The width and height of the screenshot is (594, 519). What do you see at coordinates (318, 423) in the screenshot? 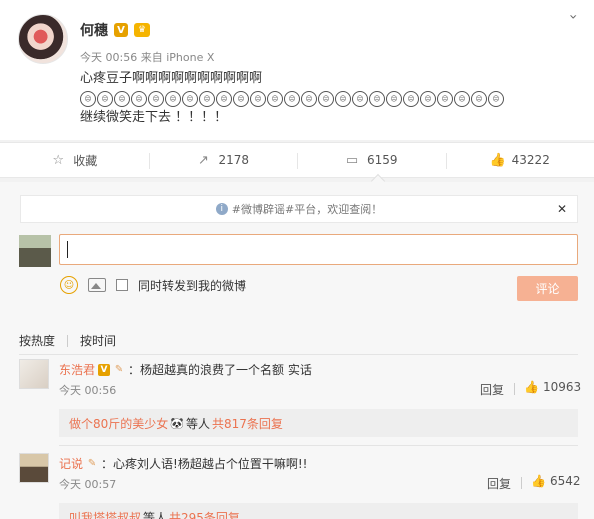
I see `reply-summary: 做个80斤的美少女 🐼 等人 共817条回复` at bounding box center [318, 423].